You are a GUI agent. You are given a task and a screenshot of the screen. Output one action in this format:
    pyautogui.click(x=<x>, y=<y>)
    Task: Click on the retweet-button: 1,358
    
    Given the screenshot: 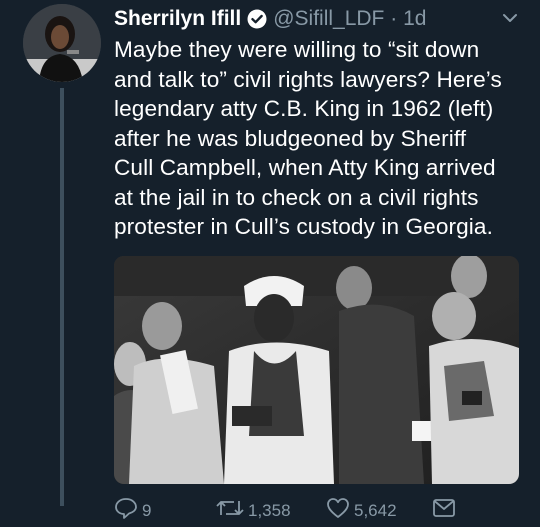 What is the action you would take?
    pyautogui.click(x=253, y=510)
    